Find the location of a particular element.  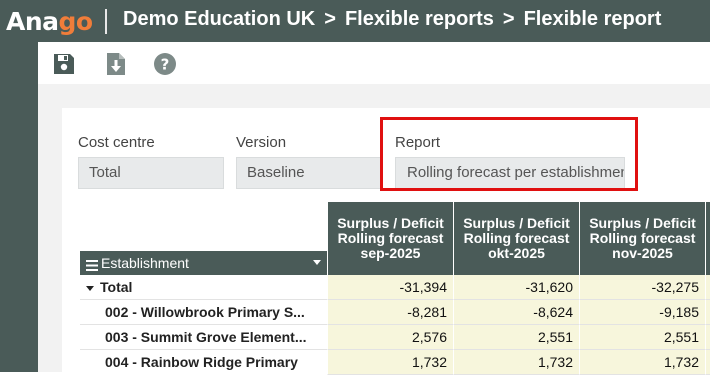

breadcrumb-item-company: Demo Education UK is located at coordinates (219, 19).